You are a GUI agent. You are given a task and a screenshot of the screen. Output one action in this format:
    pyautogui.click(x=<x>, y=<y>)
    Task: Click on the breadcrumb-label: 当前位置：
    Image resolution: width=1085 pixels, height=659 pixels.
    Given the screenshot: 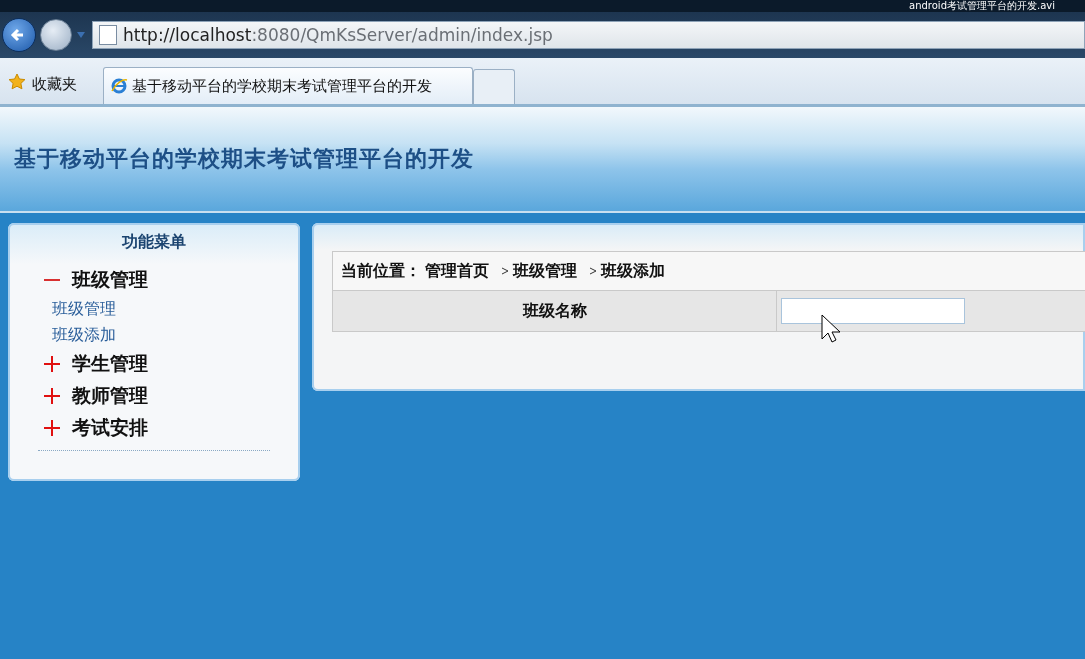 What is the action you would take?
    pyautogui.click(x=381, y=271)
    